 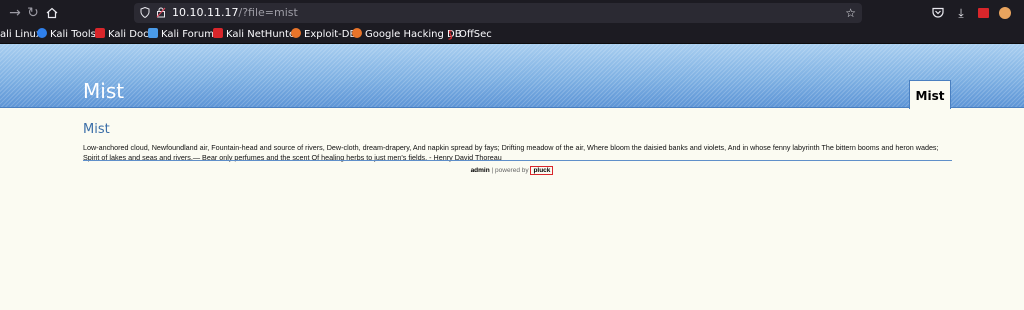 I want to click on ghdb-icon, so click(x=357, y=33).